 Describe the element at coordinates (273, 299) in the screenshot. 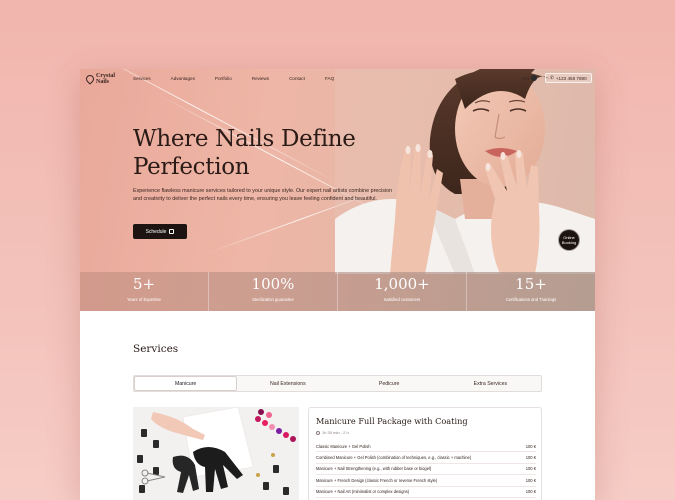

I see `stat-label: Sterilization guarantee` at that location.